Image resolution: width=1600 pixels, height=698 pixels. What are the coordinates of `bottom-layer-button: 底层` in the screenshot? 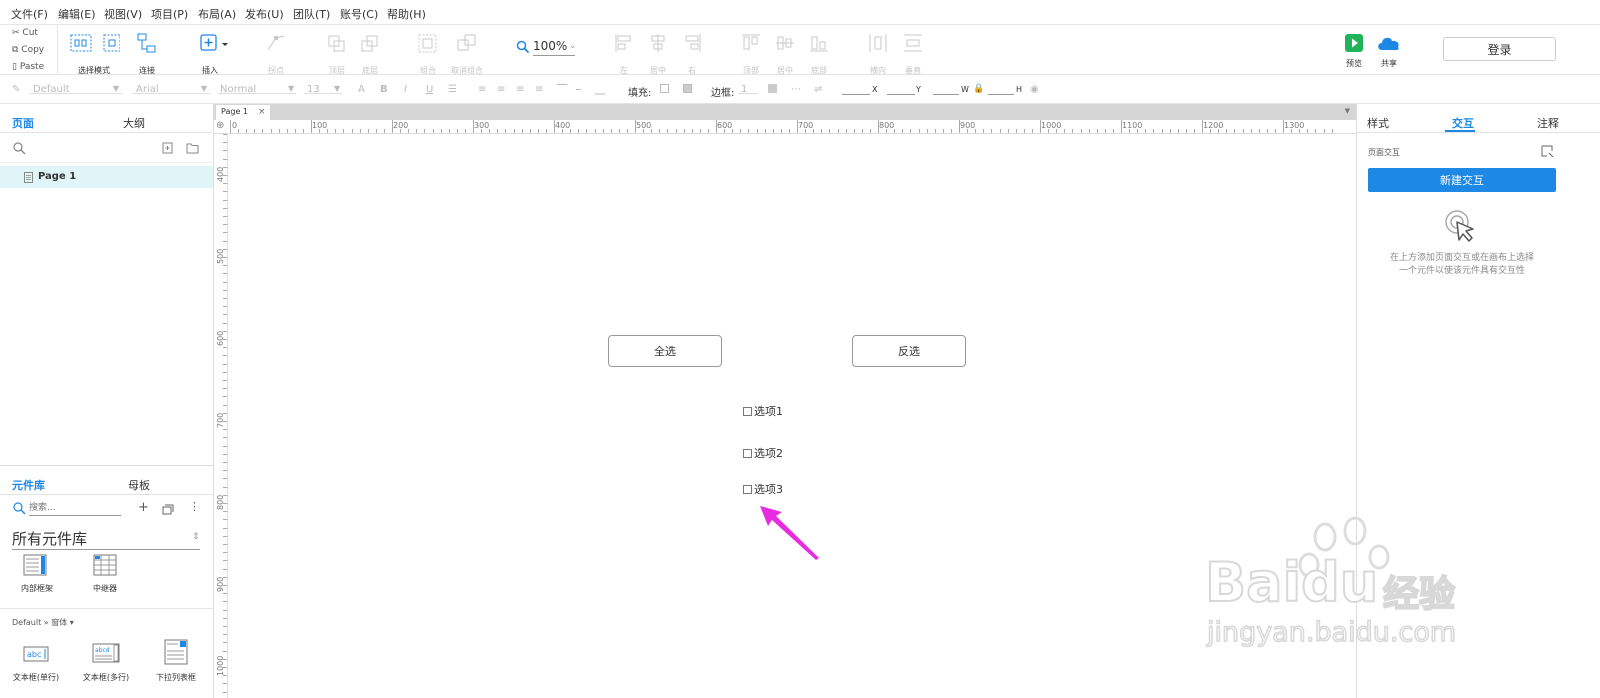 It's located at (370, 54).